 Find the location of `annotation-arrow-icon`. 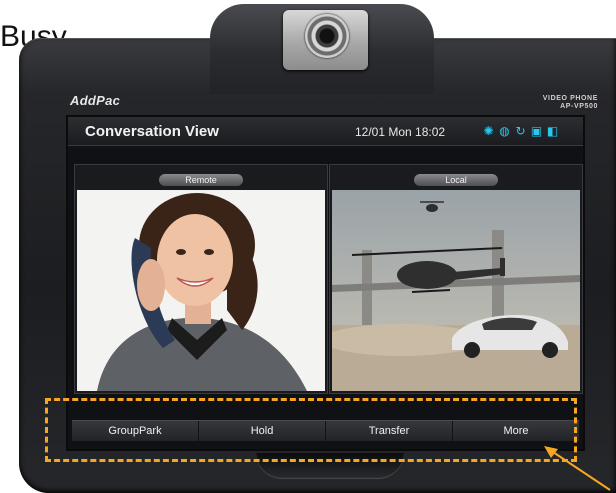

annotation-arrow-icon is located at coordinates (577, 468).